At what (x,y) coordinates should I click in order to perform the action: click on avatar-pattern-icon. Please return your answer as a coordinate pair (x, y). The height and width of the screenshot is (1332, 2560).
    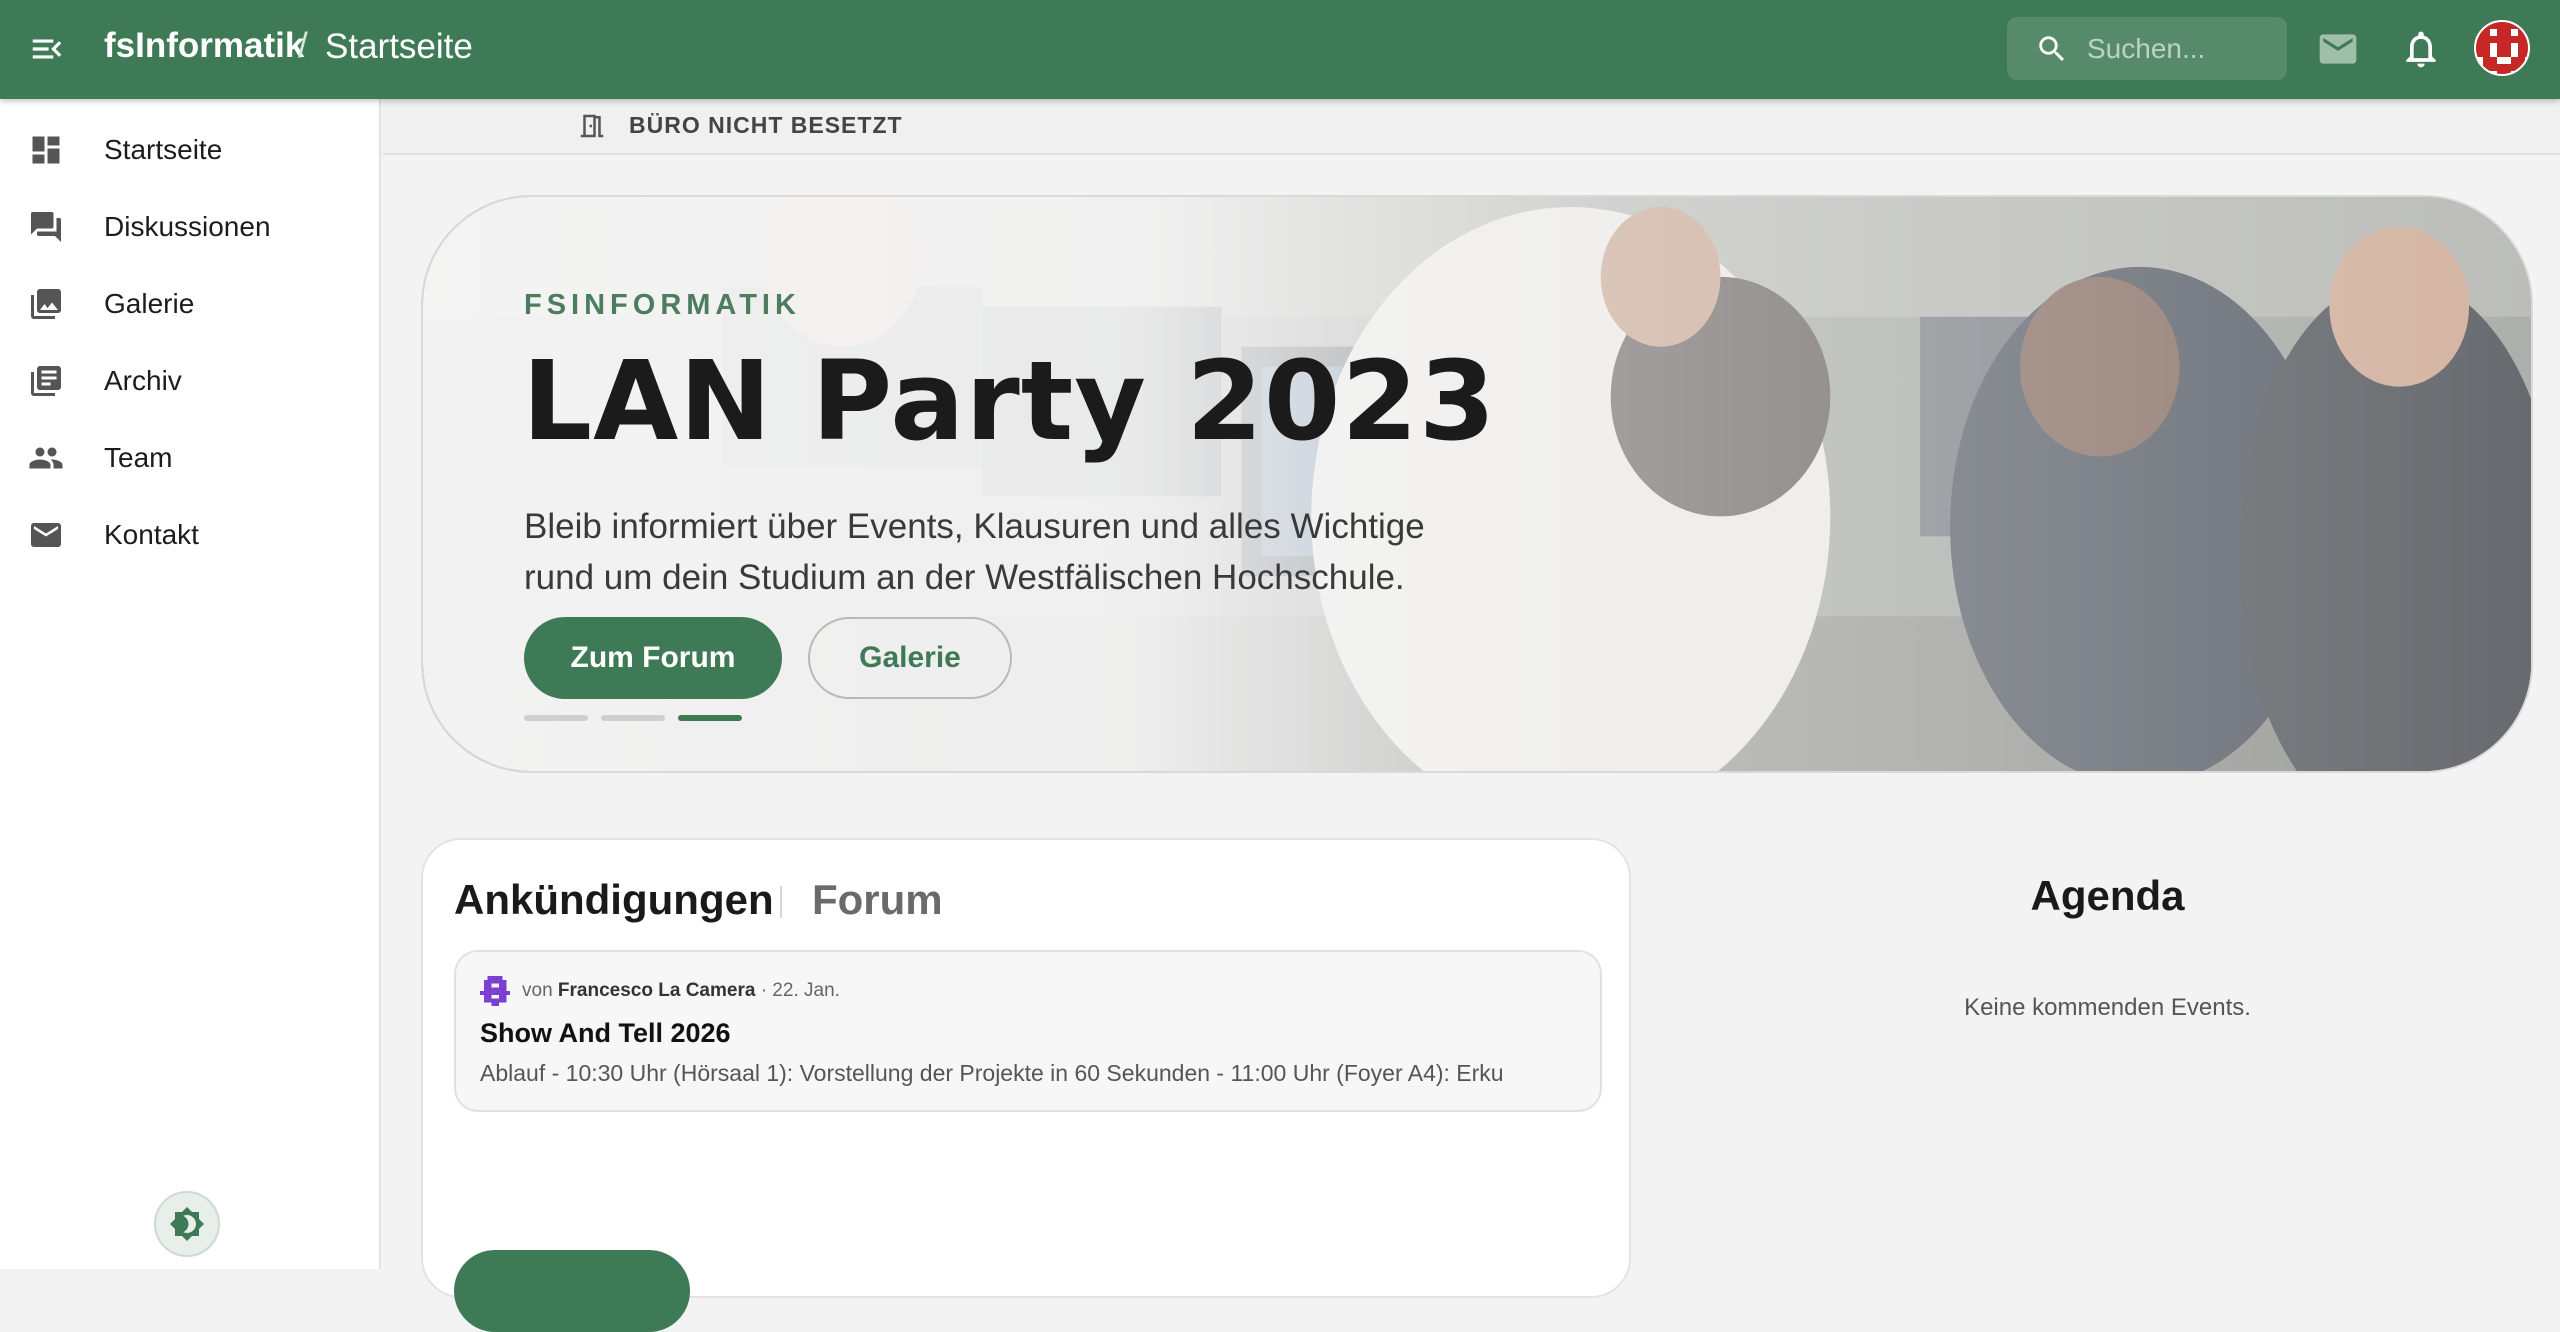
    Looking at the image, I should click on (2502, 48).